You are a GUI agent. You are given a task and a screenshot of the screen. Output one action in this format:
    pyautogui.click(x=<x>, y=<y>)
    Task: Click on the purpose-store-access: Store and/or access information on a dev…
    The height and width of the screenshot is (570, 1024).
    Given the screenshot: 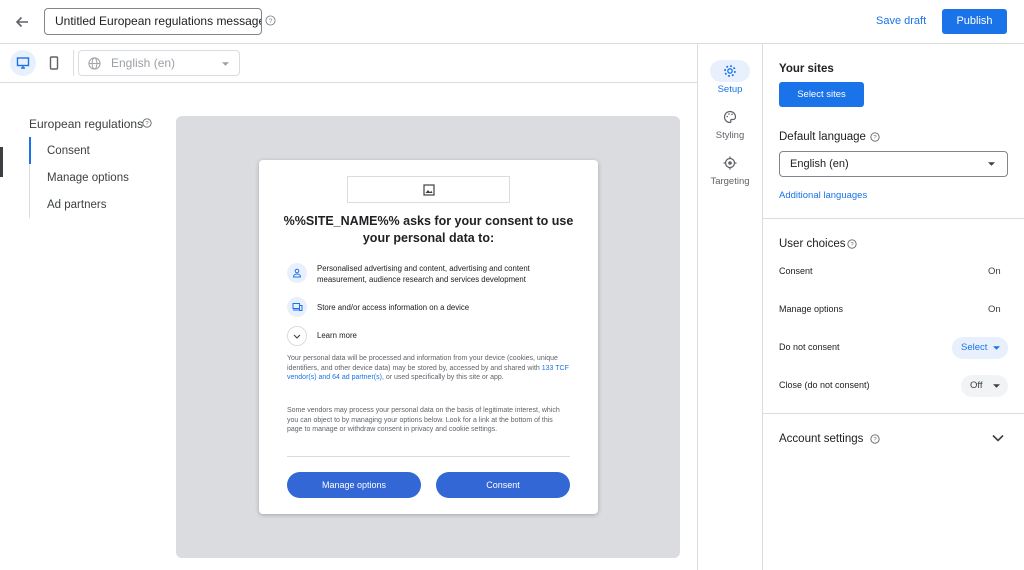 What is the action you would take?
    pyautogui.click(x=393, y=307)
    